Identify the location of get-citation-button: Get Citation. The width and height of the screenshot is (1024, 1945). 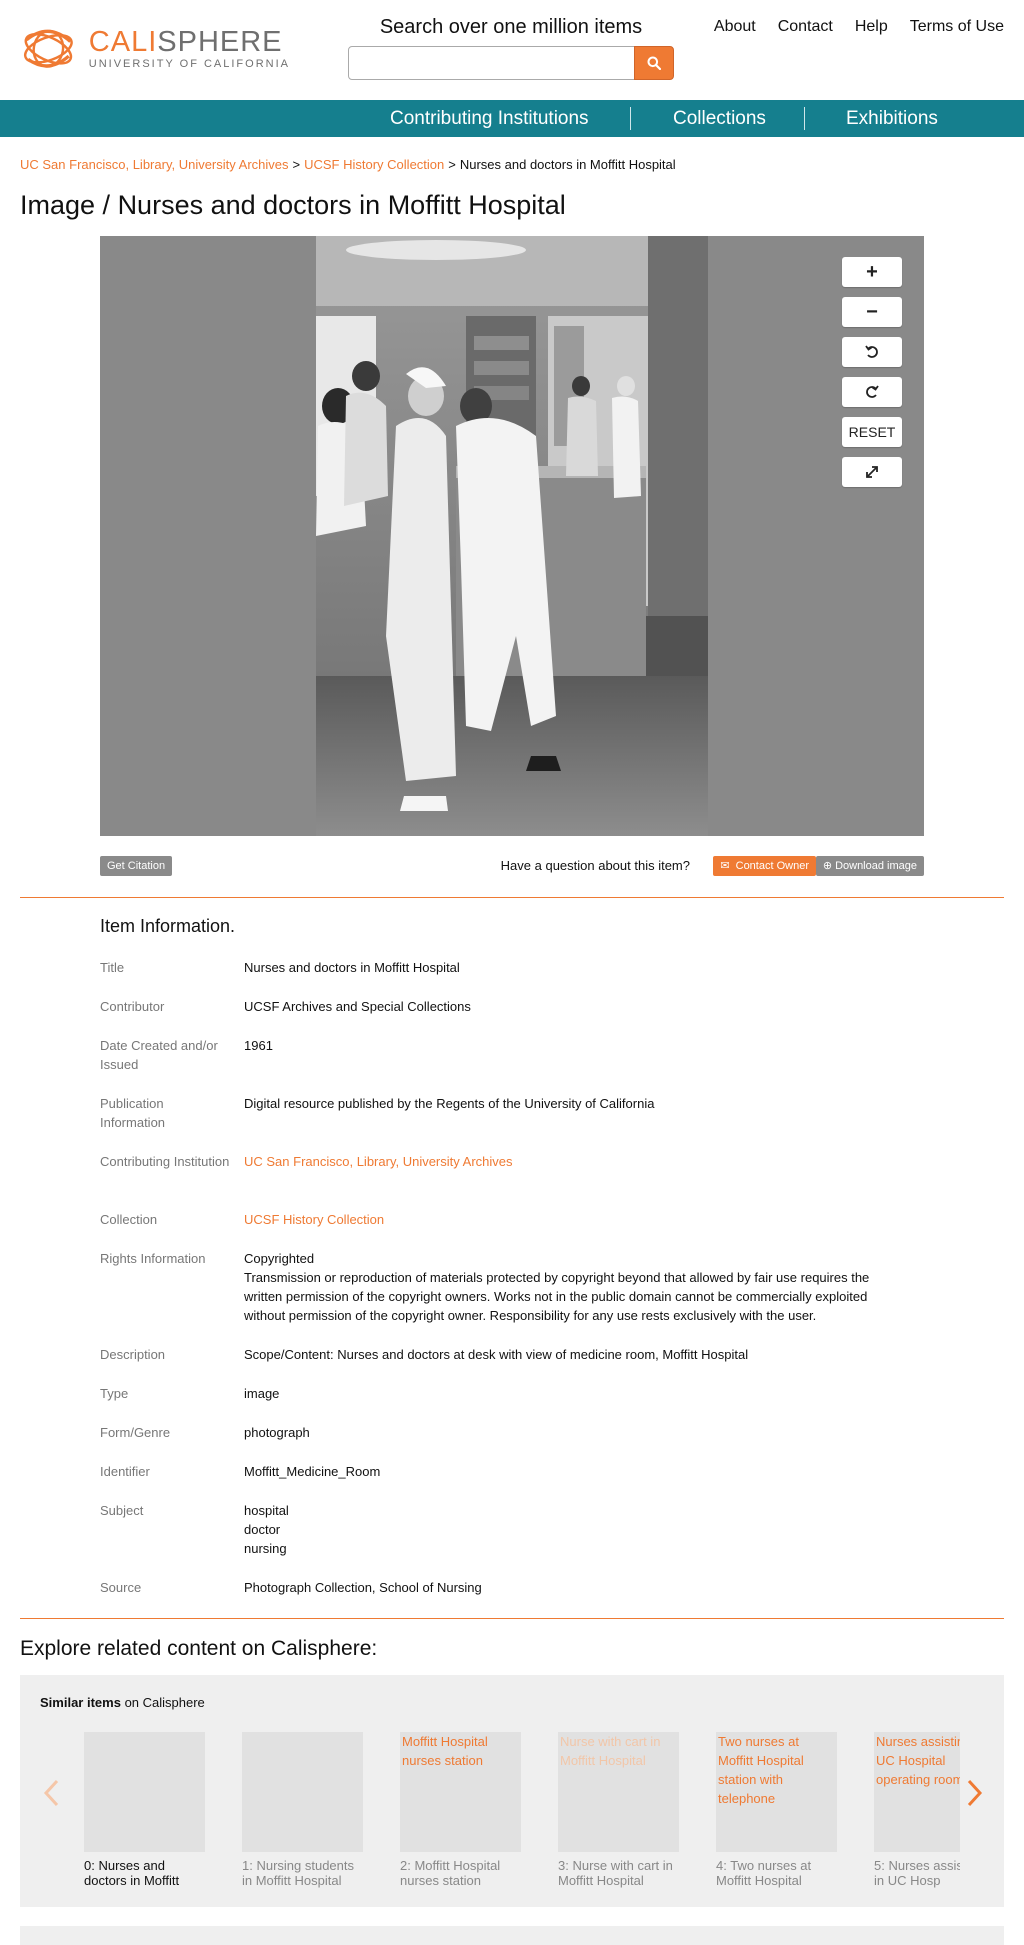
(136, 866).